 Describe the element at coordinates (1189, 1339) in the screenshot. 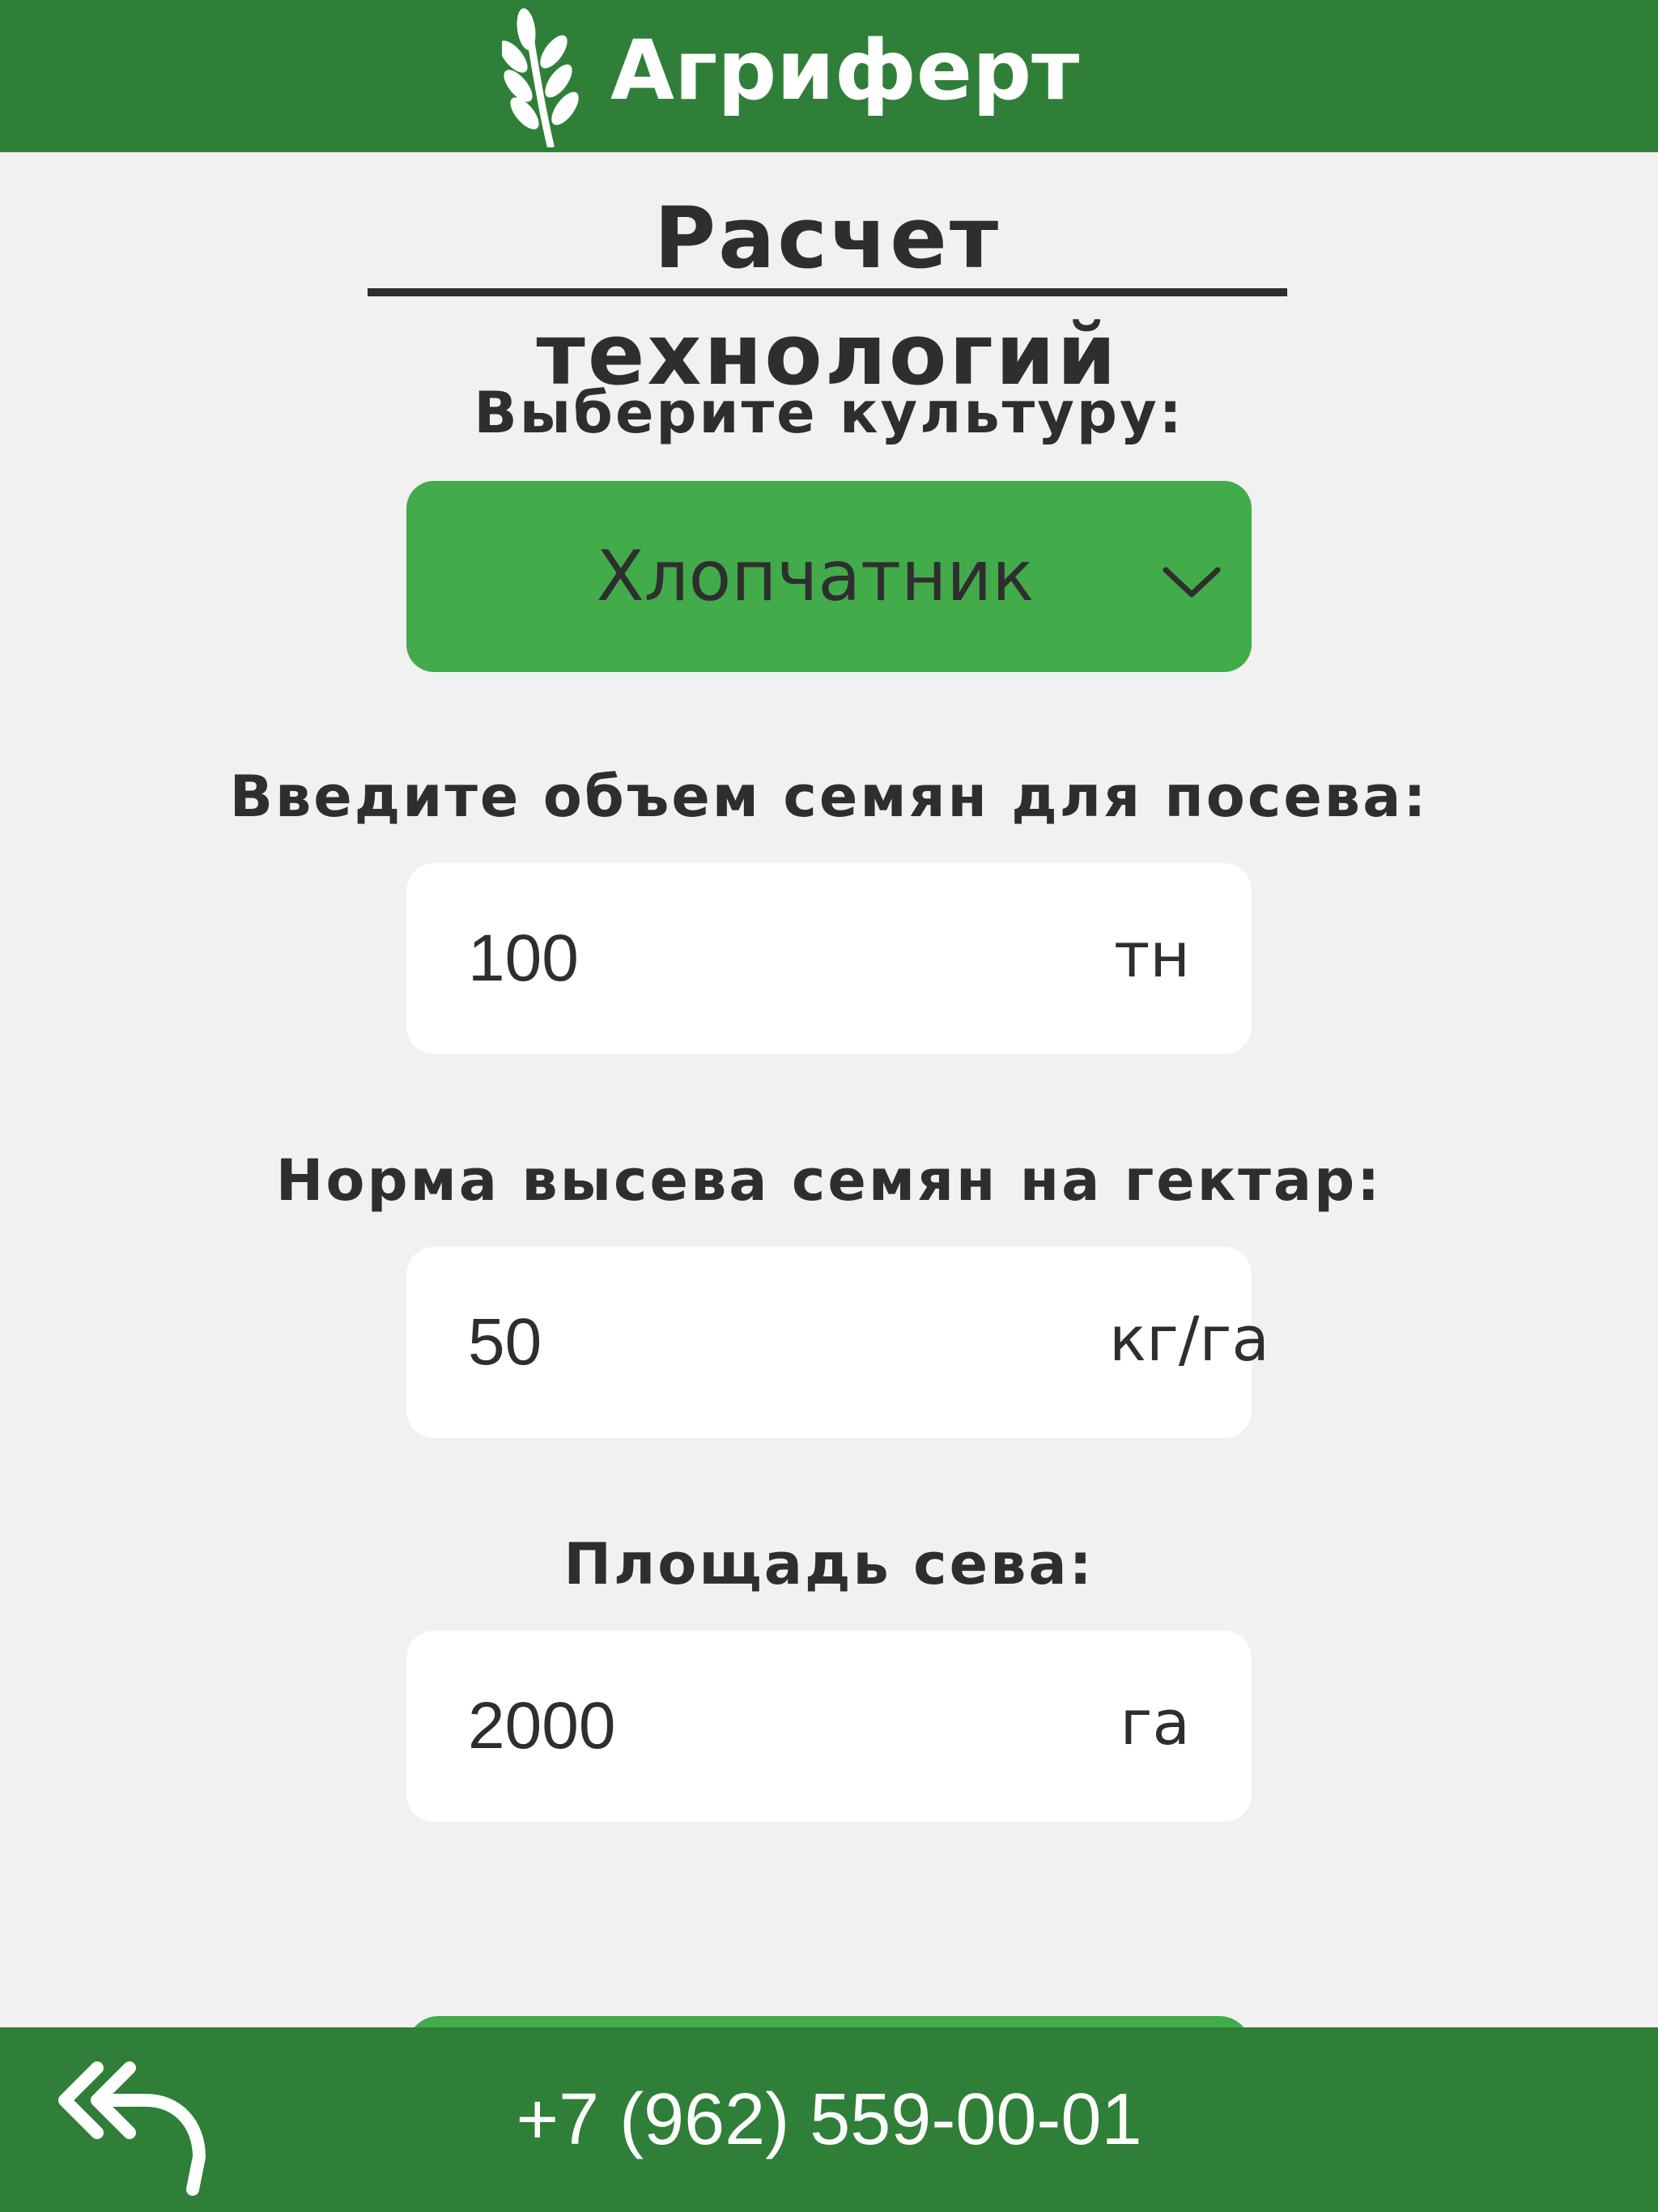

I see `seeding-rate-unit: кг/га` at that location.